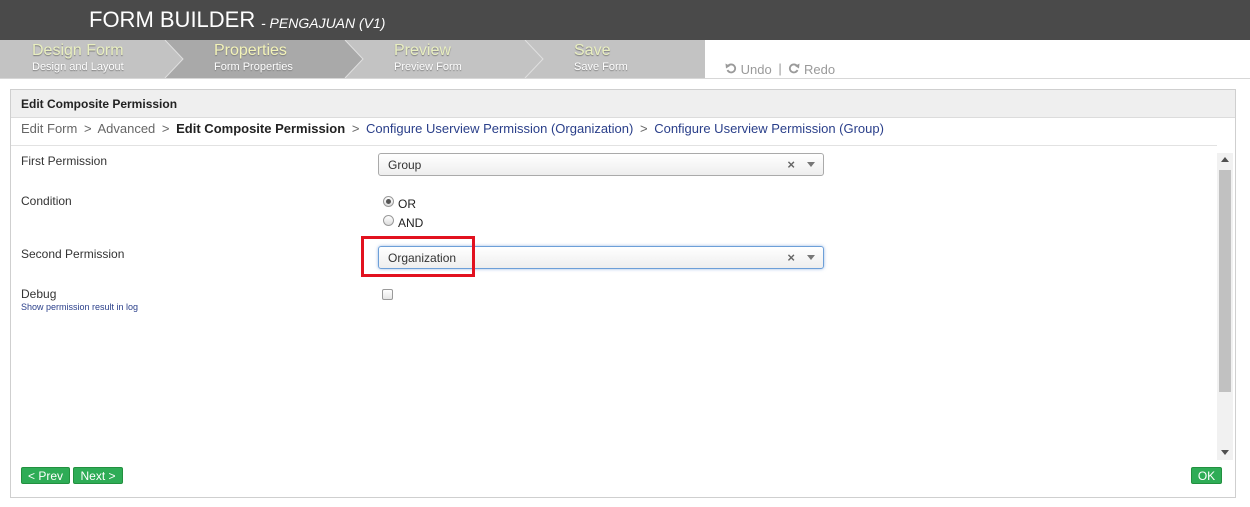  Describe the element at coordinates (323, 23) in the screenshot. I see `builder-subtitle: - PENGAJUAN (V1)` at that location.